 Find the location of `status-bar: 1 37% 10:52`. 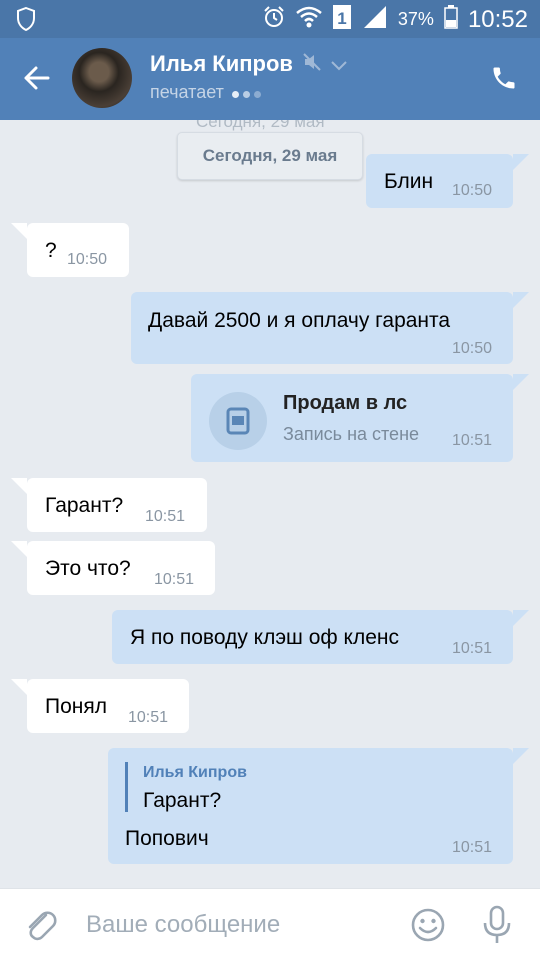

status-bar: 1 37% 10:52 is located at coordinates (270, 19).